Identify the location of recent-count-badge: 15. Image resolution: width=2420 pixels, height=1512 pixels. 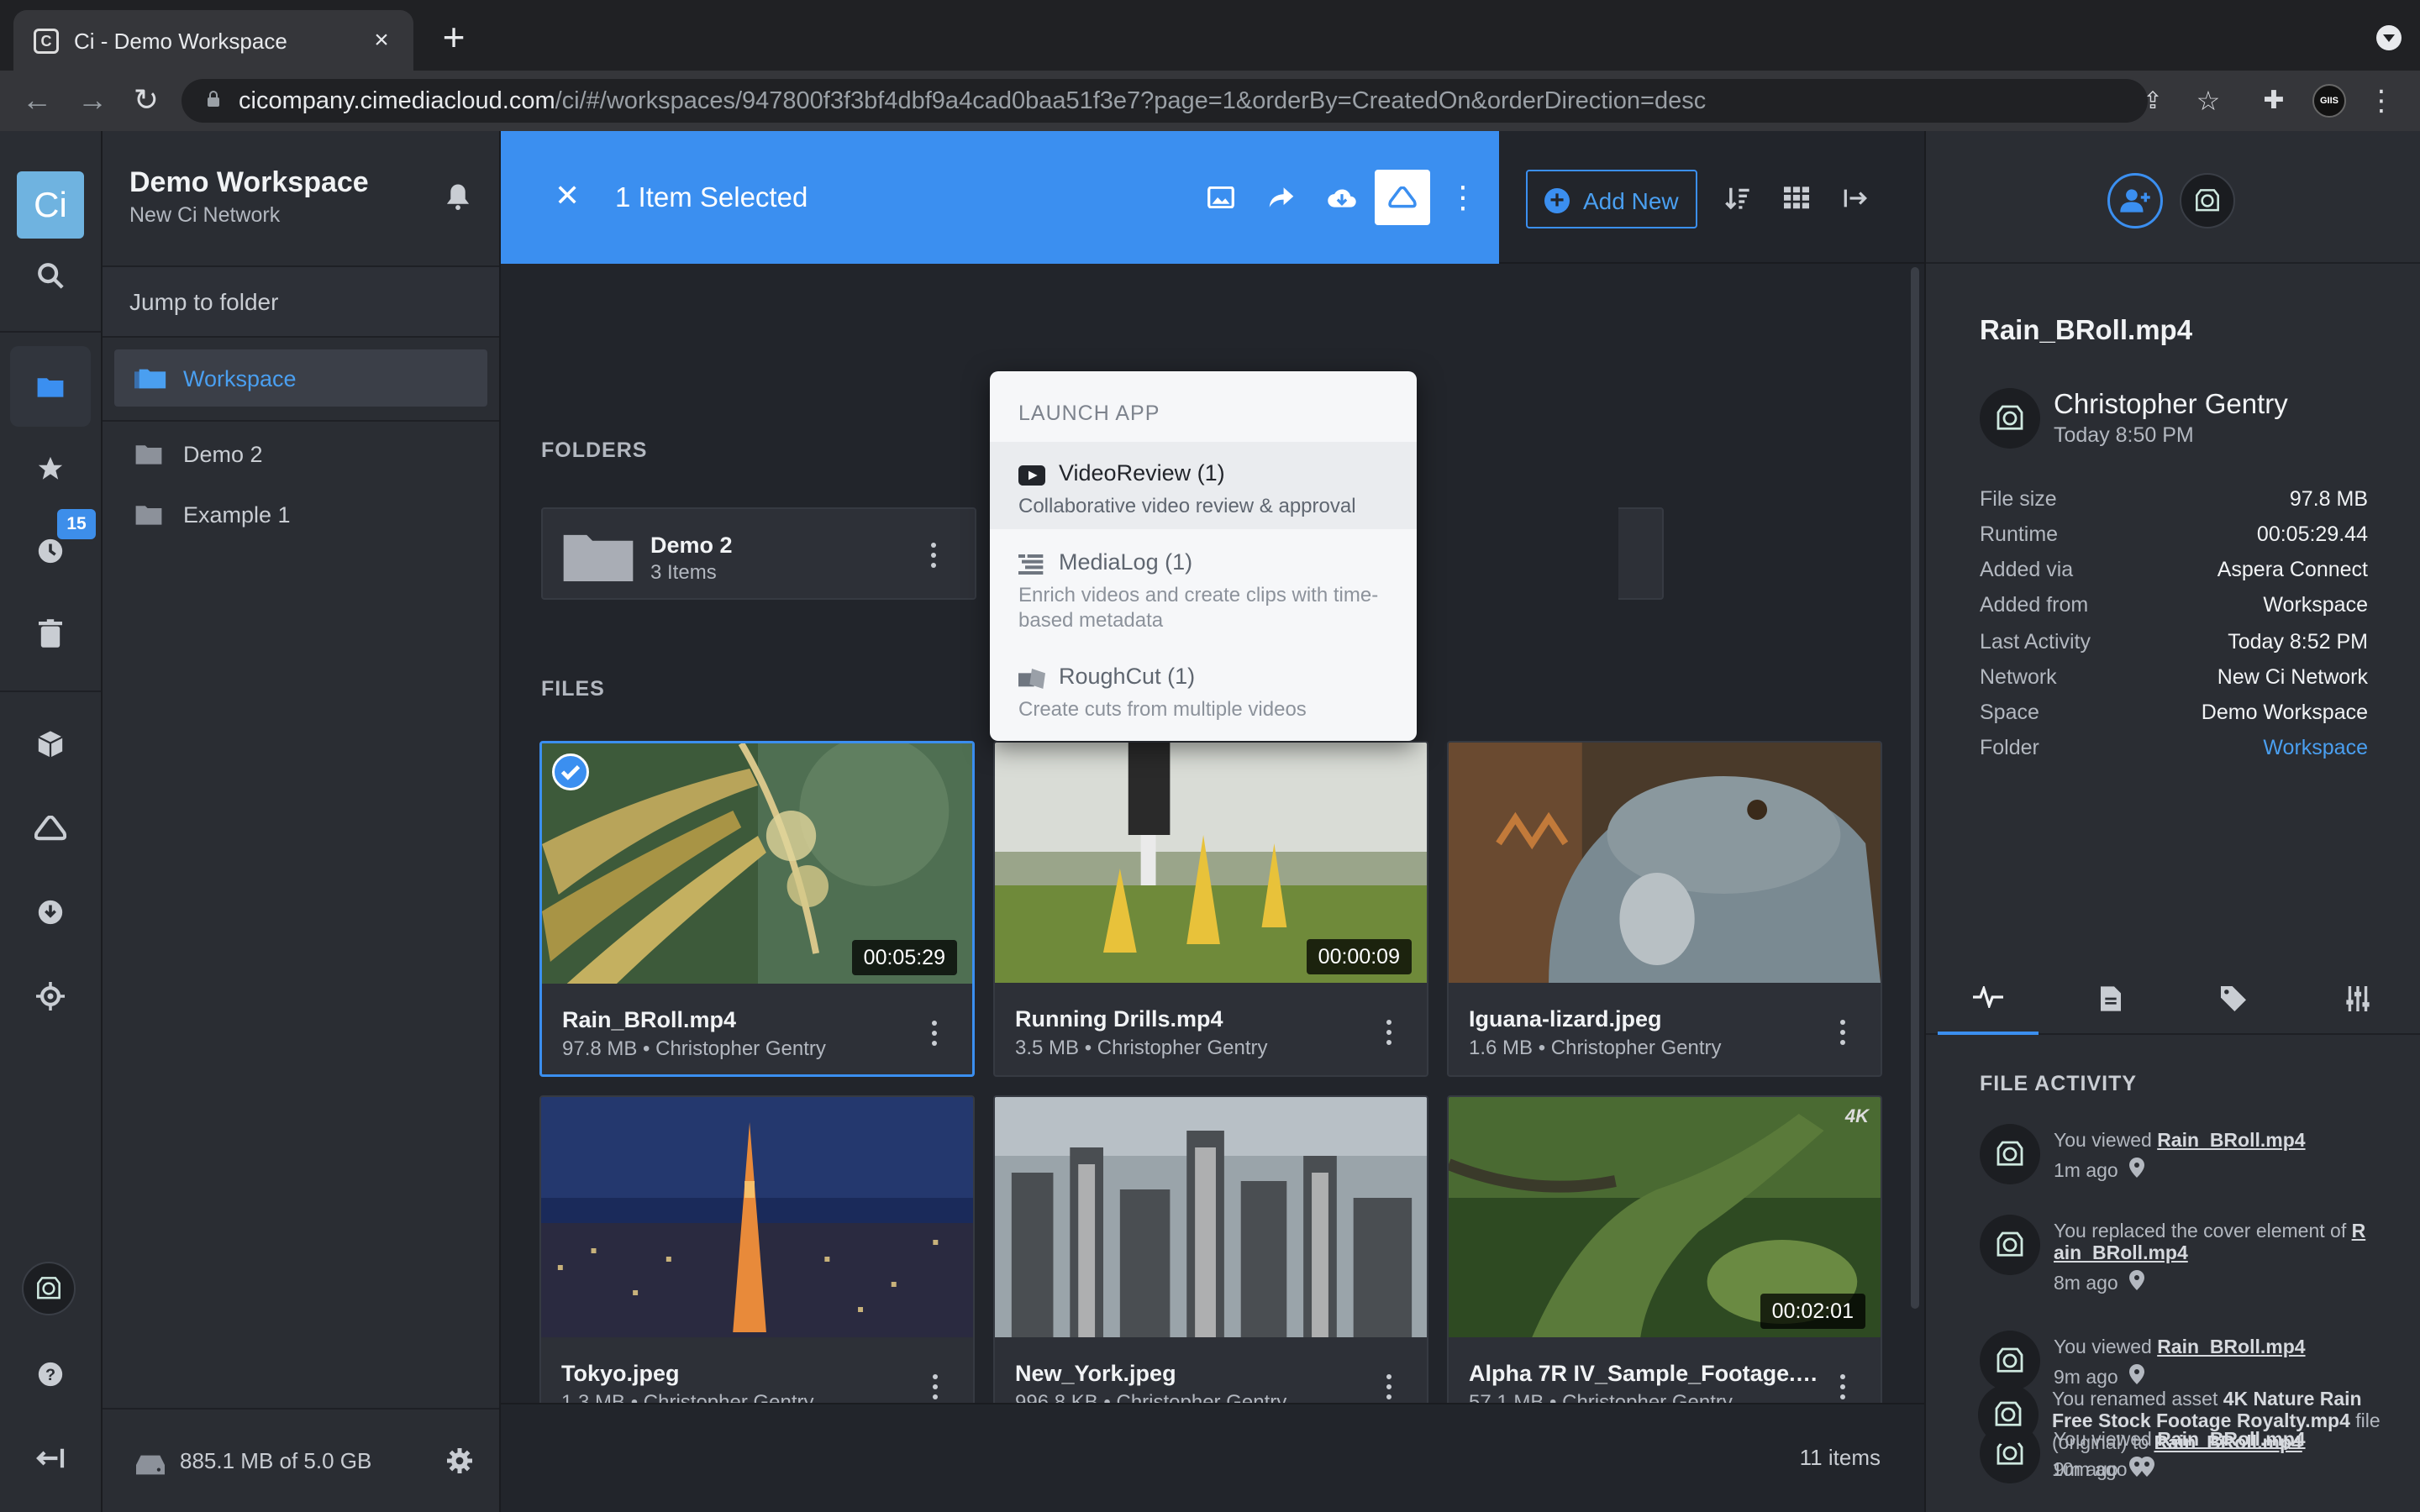
(77, 524).